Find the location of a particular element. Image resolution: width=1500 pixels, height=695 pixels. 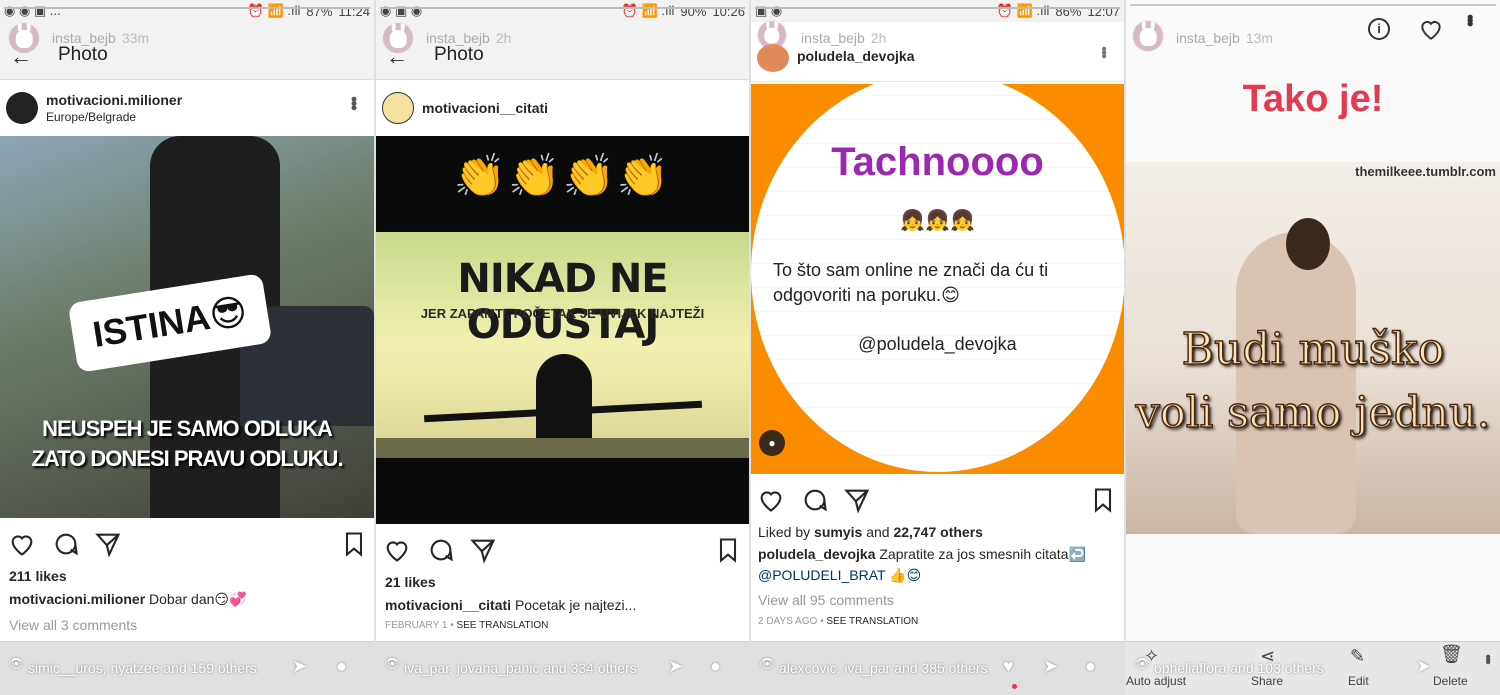

post-username: motivacioni.milioner is located at coordinates (114, 100).